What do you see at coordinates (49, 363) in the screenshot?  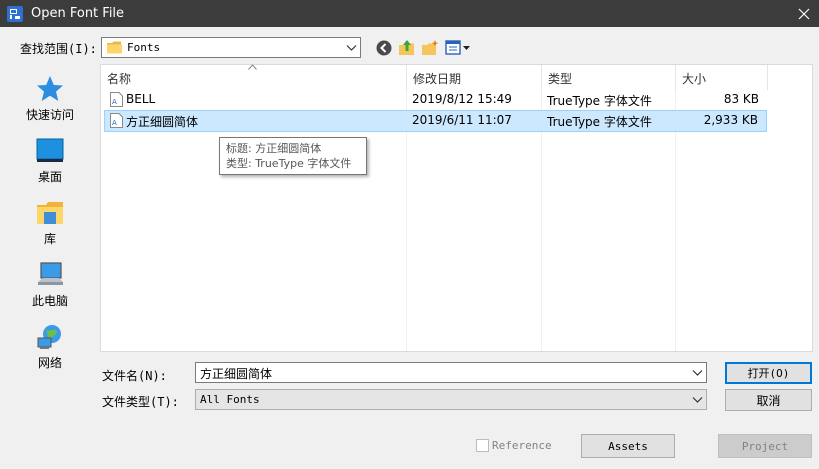 I see `place-label: 网络` at bounding box center [49, 363].